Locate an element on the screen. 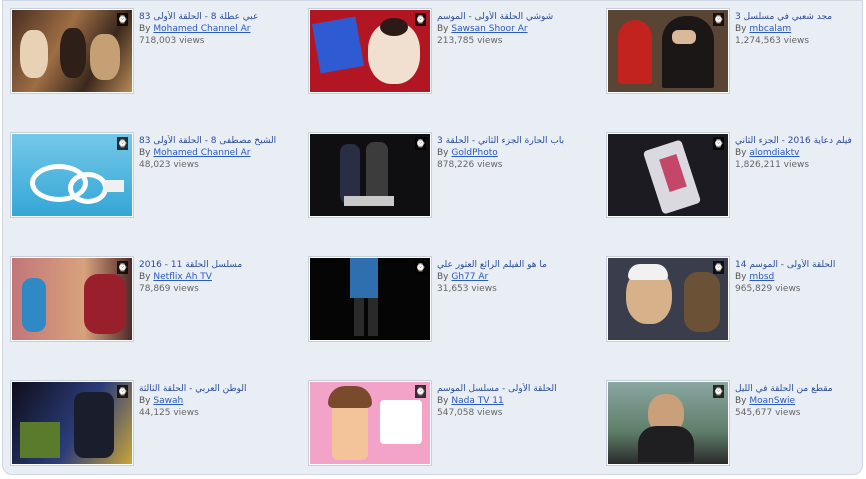  video-title: الحلقة الأولى - الموسم 14 is located at coordinates (796, 265).